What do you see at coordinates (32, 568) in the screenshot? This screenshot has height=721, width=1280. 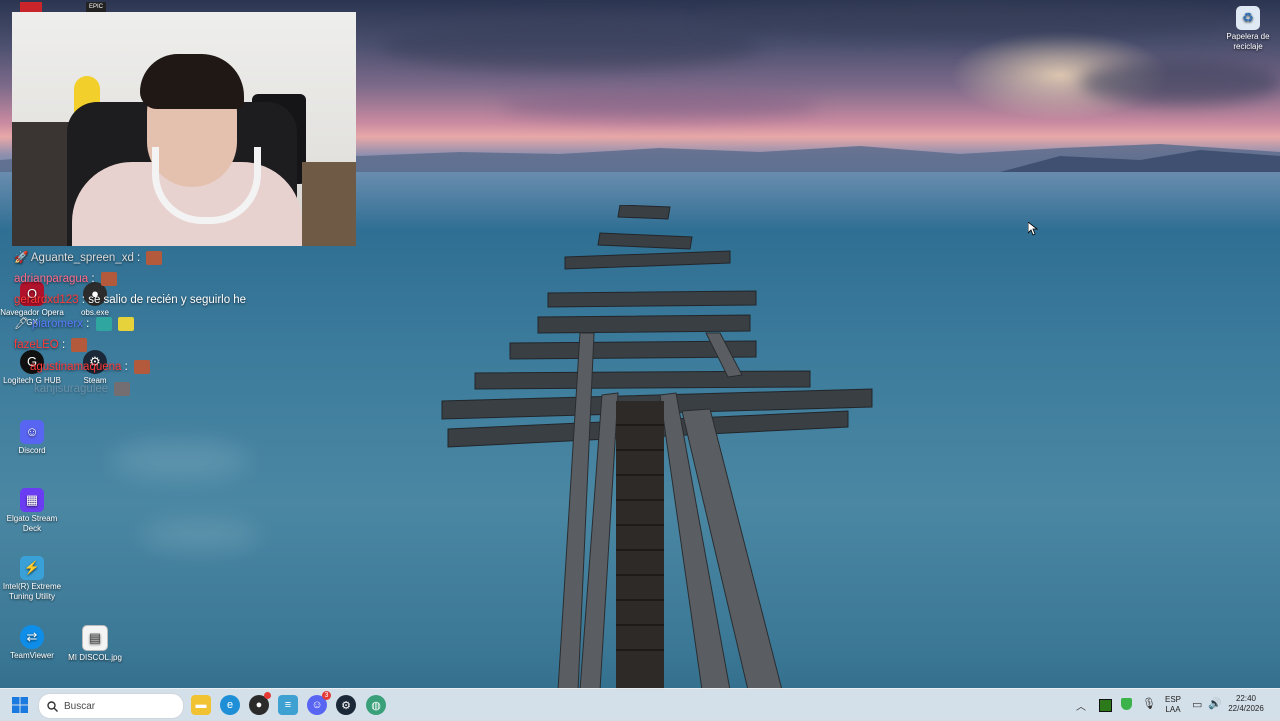 I see `intel-xtu-icon: ⚡` at bounding box center [32, 568].